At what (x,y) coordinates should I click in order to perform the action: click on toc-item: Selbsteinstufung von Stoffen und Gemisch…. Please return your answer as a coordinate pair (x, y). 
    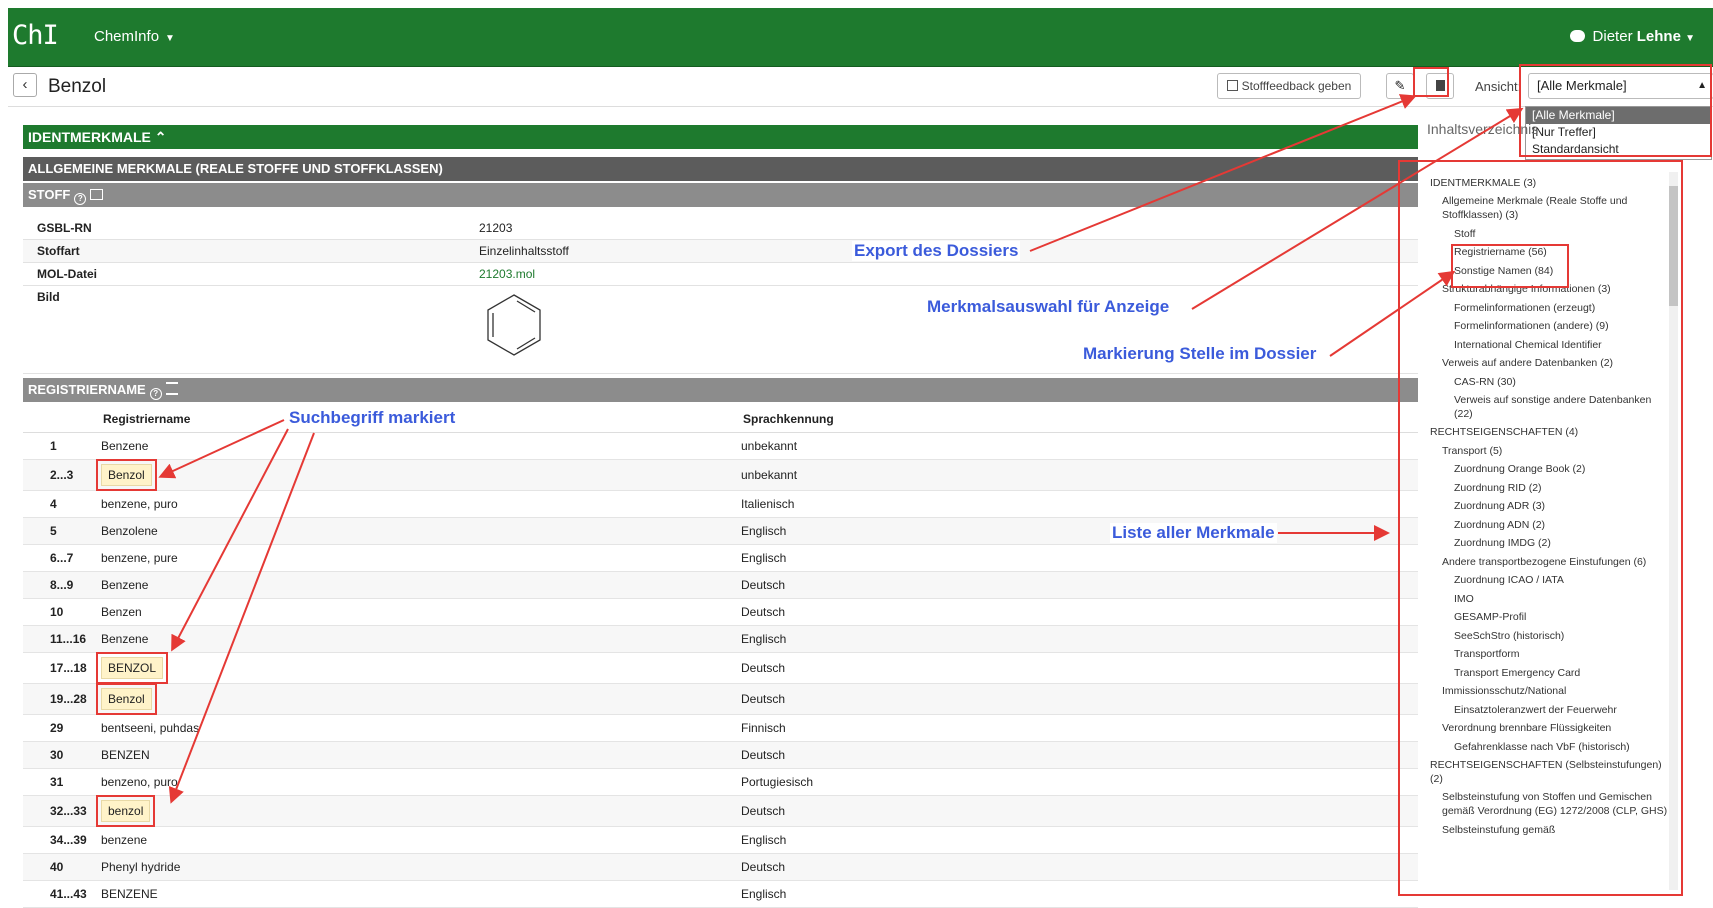
    Looking at the image, I should click on (1550, 805).